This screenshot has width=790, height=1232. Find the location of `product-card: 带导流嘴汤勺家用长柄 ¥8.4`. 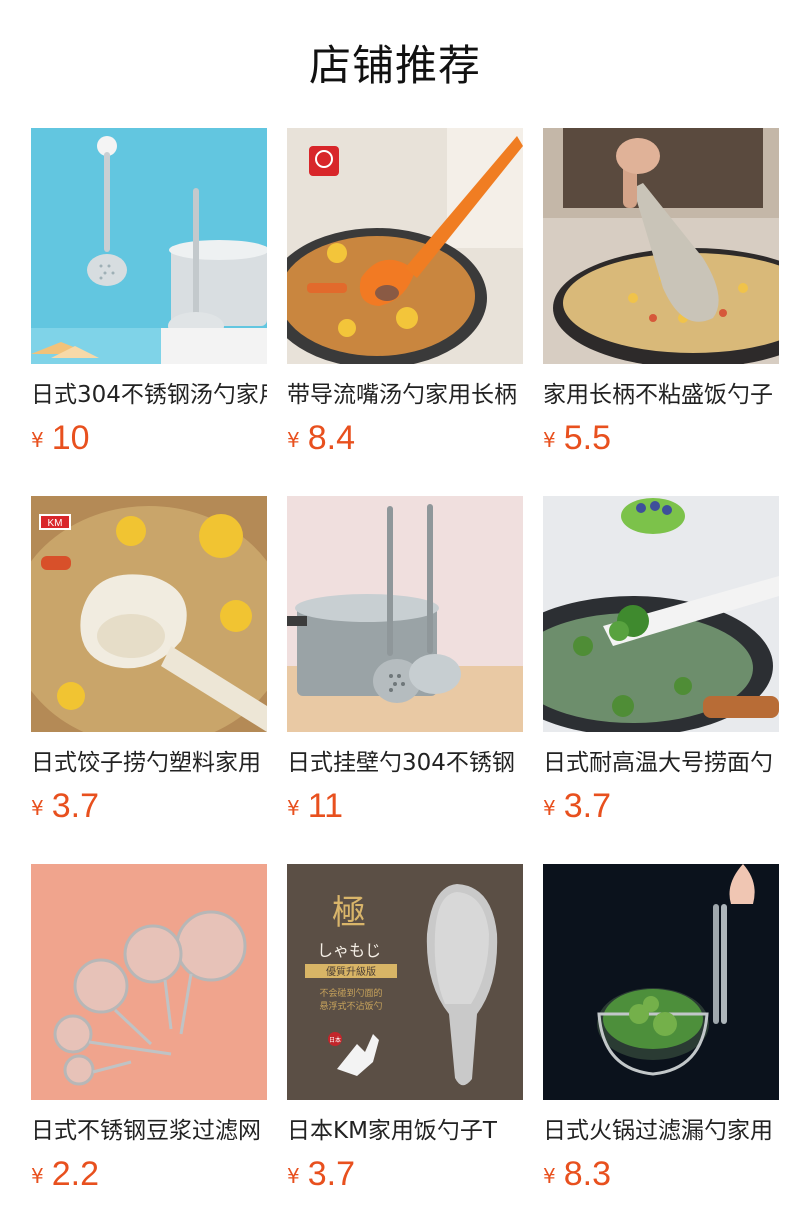

product-card: 带导流嘴汤勺家用长柄 ¥8.4 is located at coordinates (405, 312).